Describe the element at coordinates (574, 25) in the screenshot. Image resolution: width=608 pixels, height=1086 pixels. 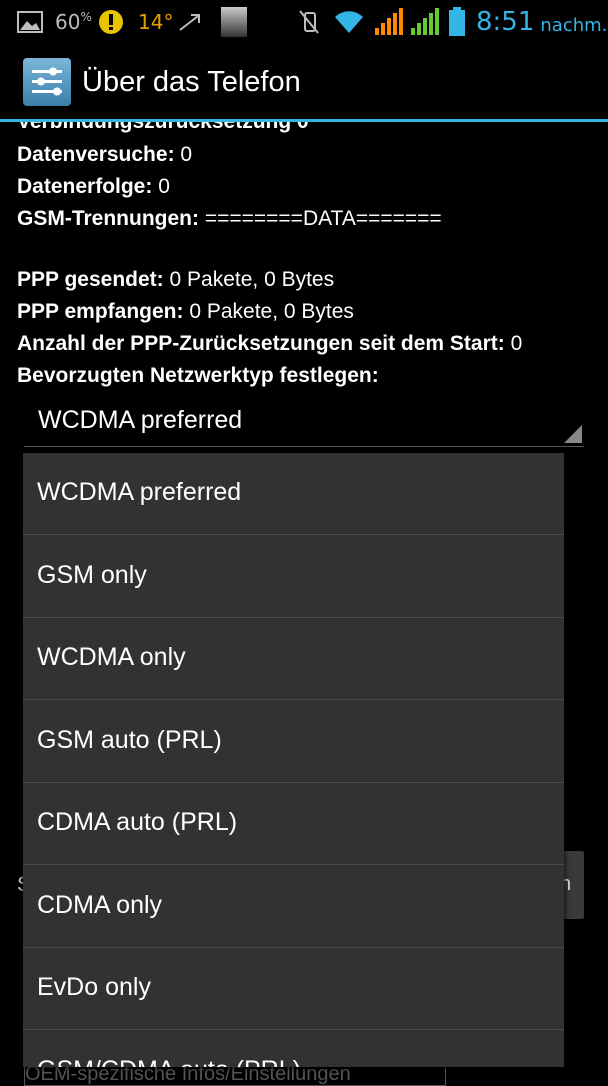
I see `clock-suffix: nachm.` at that location.